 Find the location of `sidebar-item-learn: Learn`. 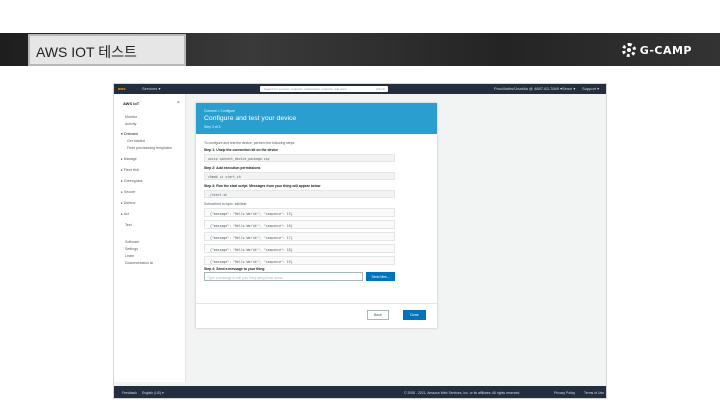

sidebar-item-learn: Learn is located at coordinates (129, 256).